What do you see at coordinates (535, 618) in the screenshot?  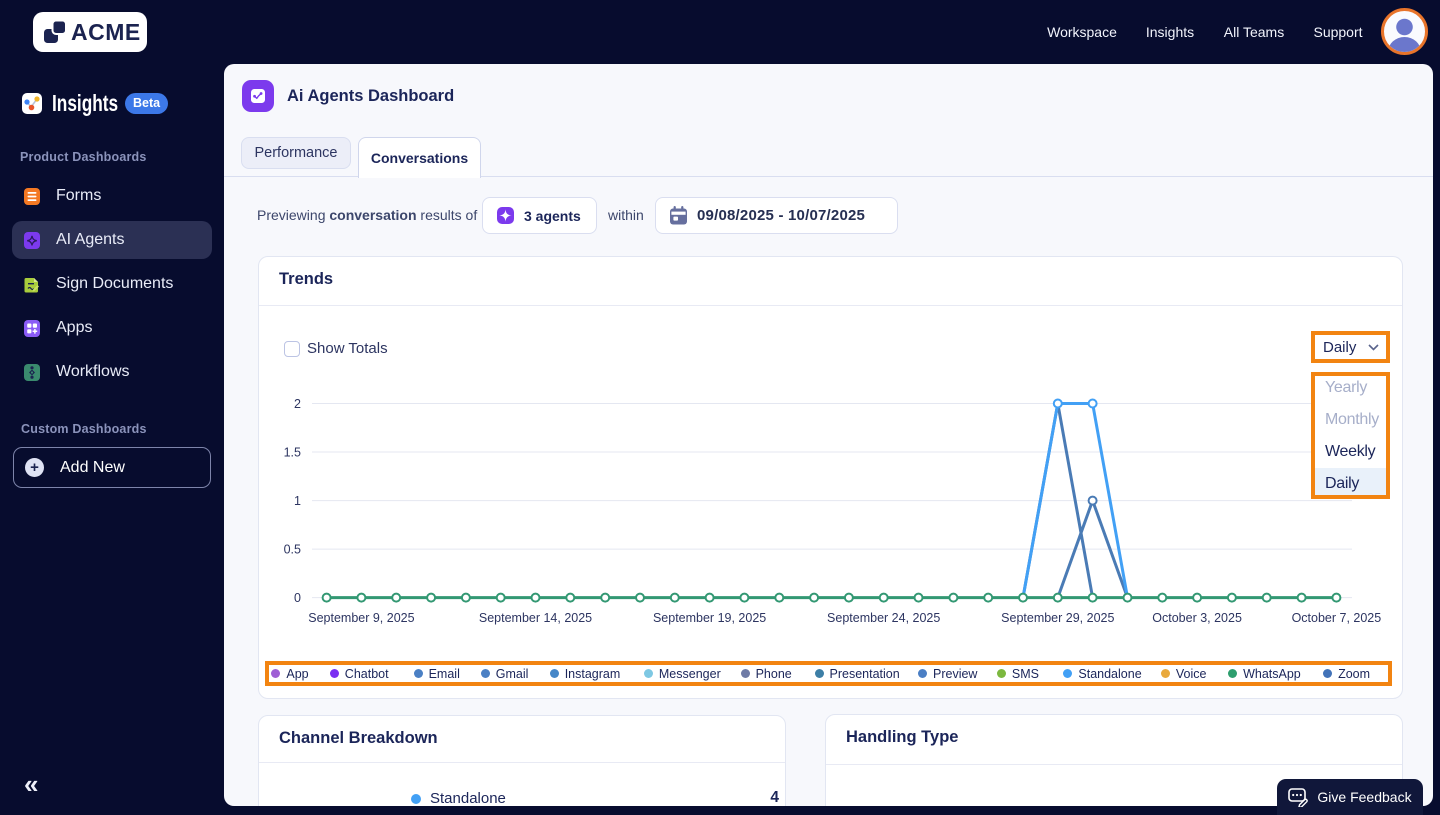 I see `svg-text: September 14, 2025` at bounding box center [535, 618].